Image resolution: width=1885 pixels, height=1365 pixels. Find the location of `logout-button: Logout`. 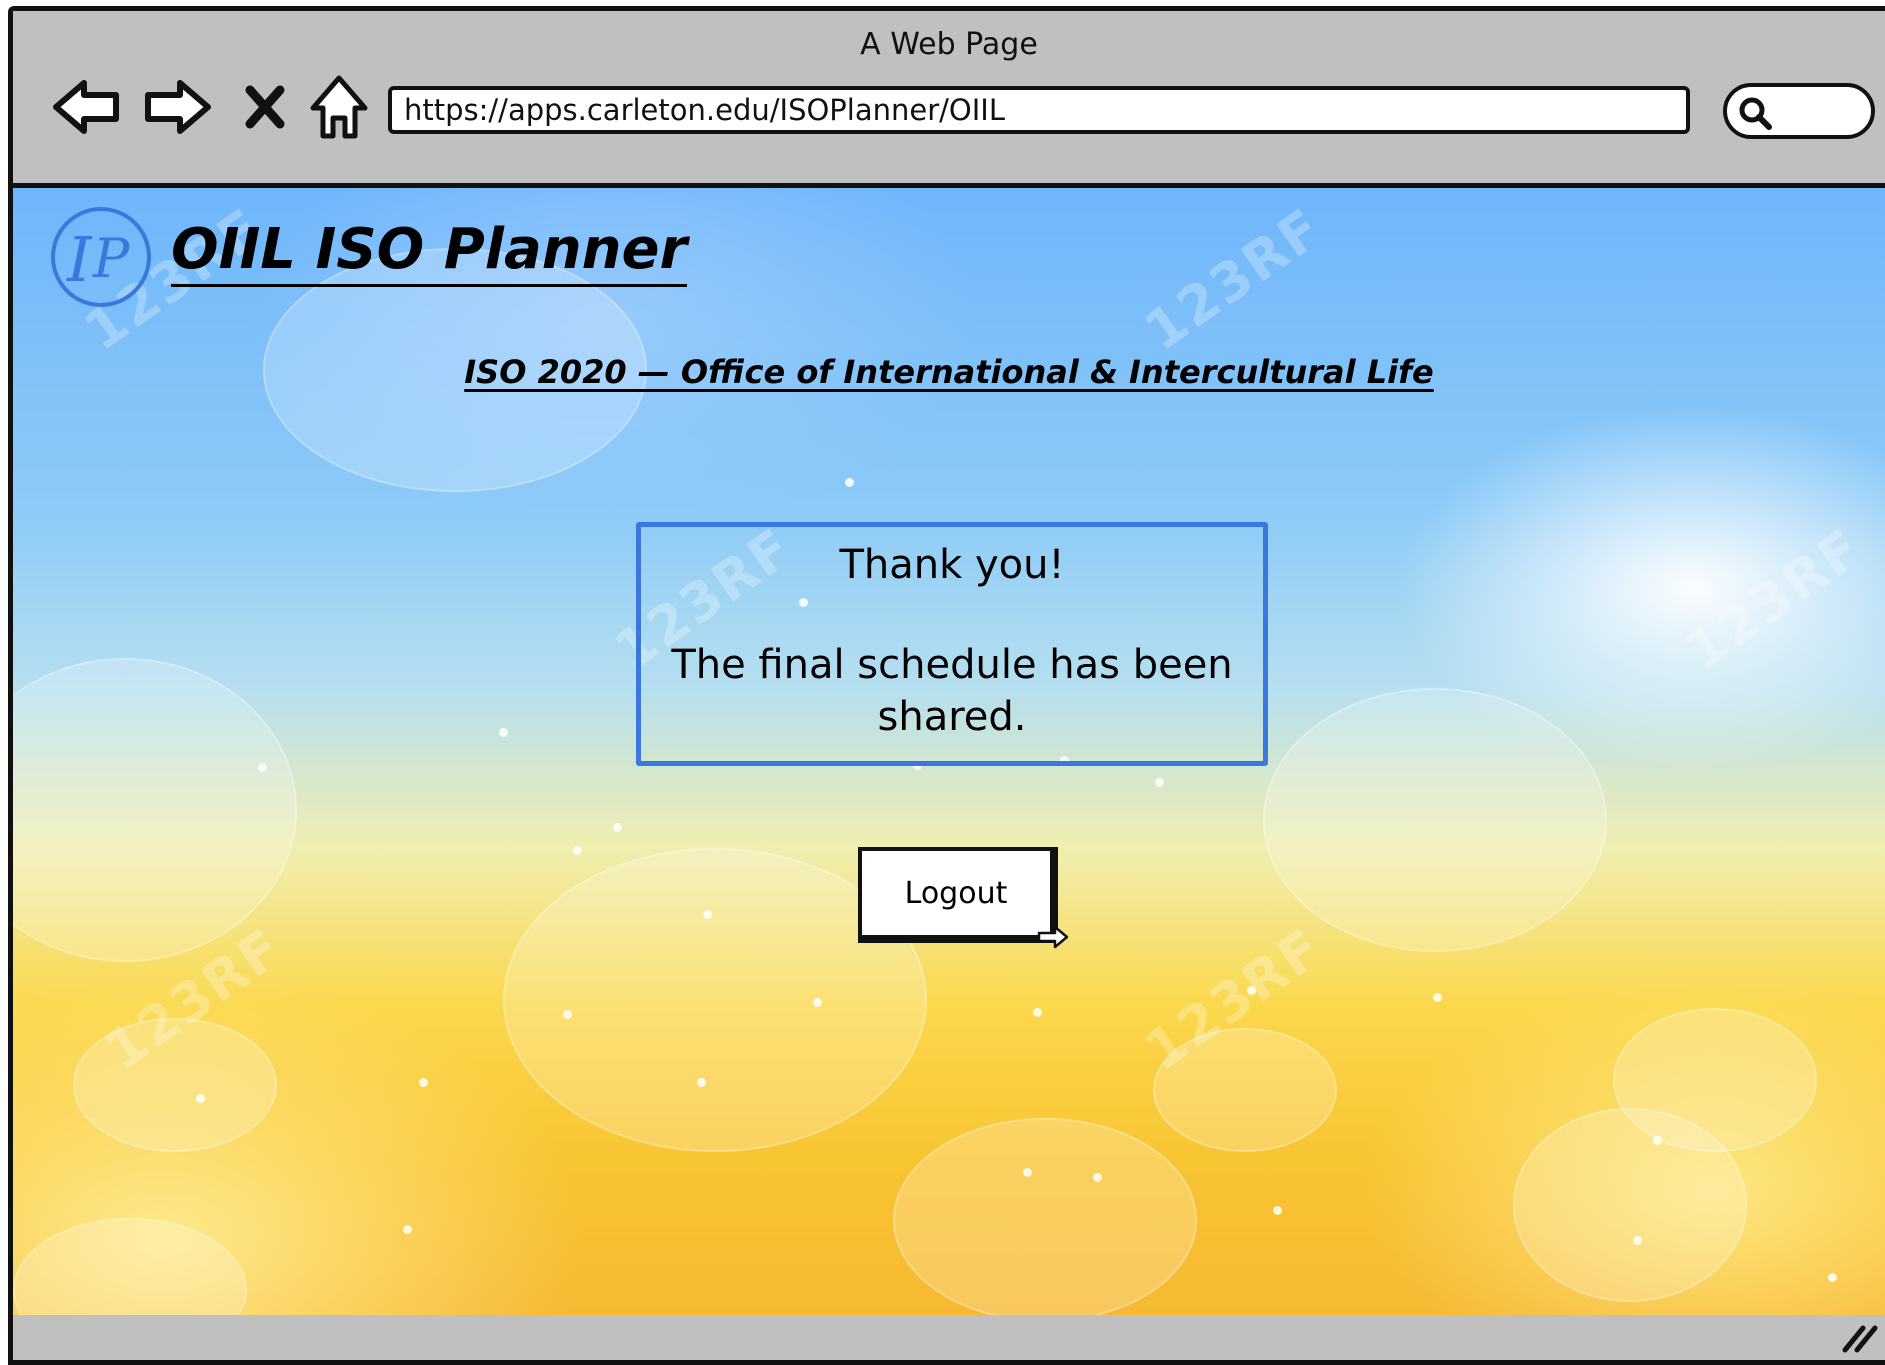

logout-button: Logout is located at coordinates (958, 895).